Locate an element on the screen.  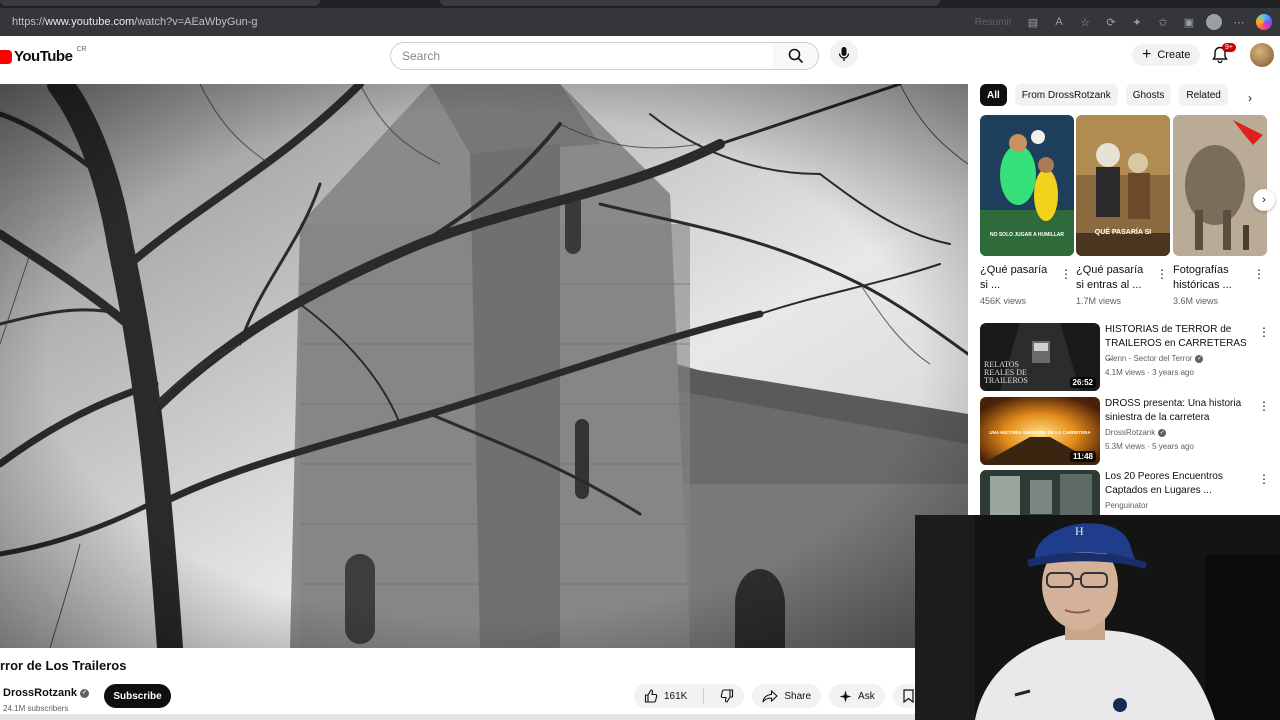
short-views: 1.7M views is located at coordinates (1099, 301).